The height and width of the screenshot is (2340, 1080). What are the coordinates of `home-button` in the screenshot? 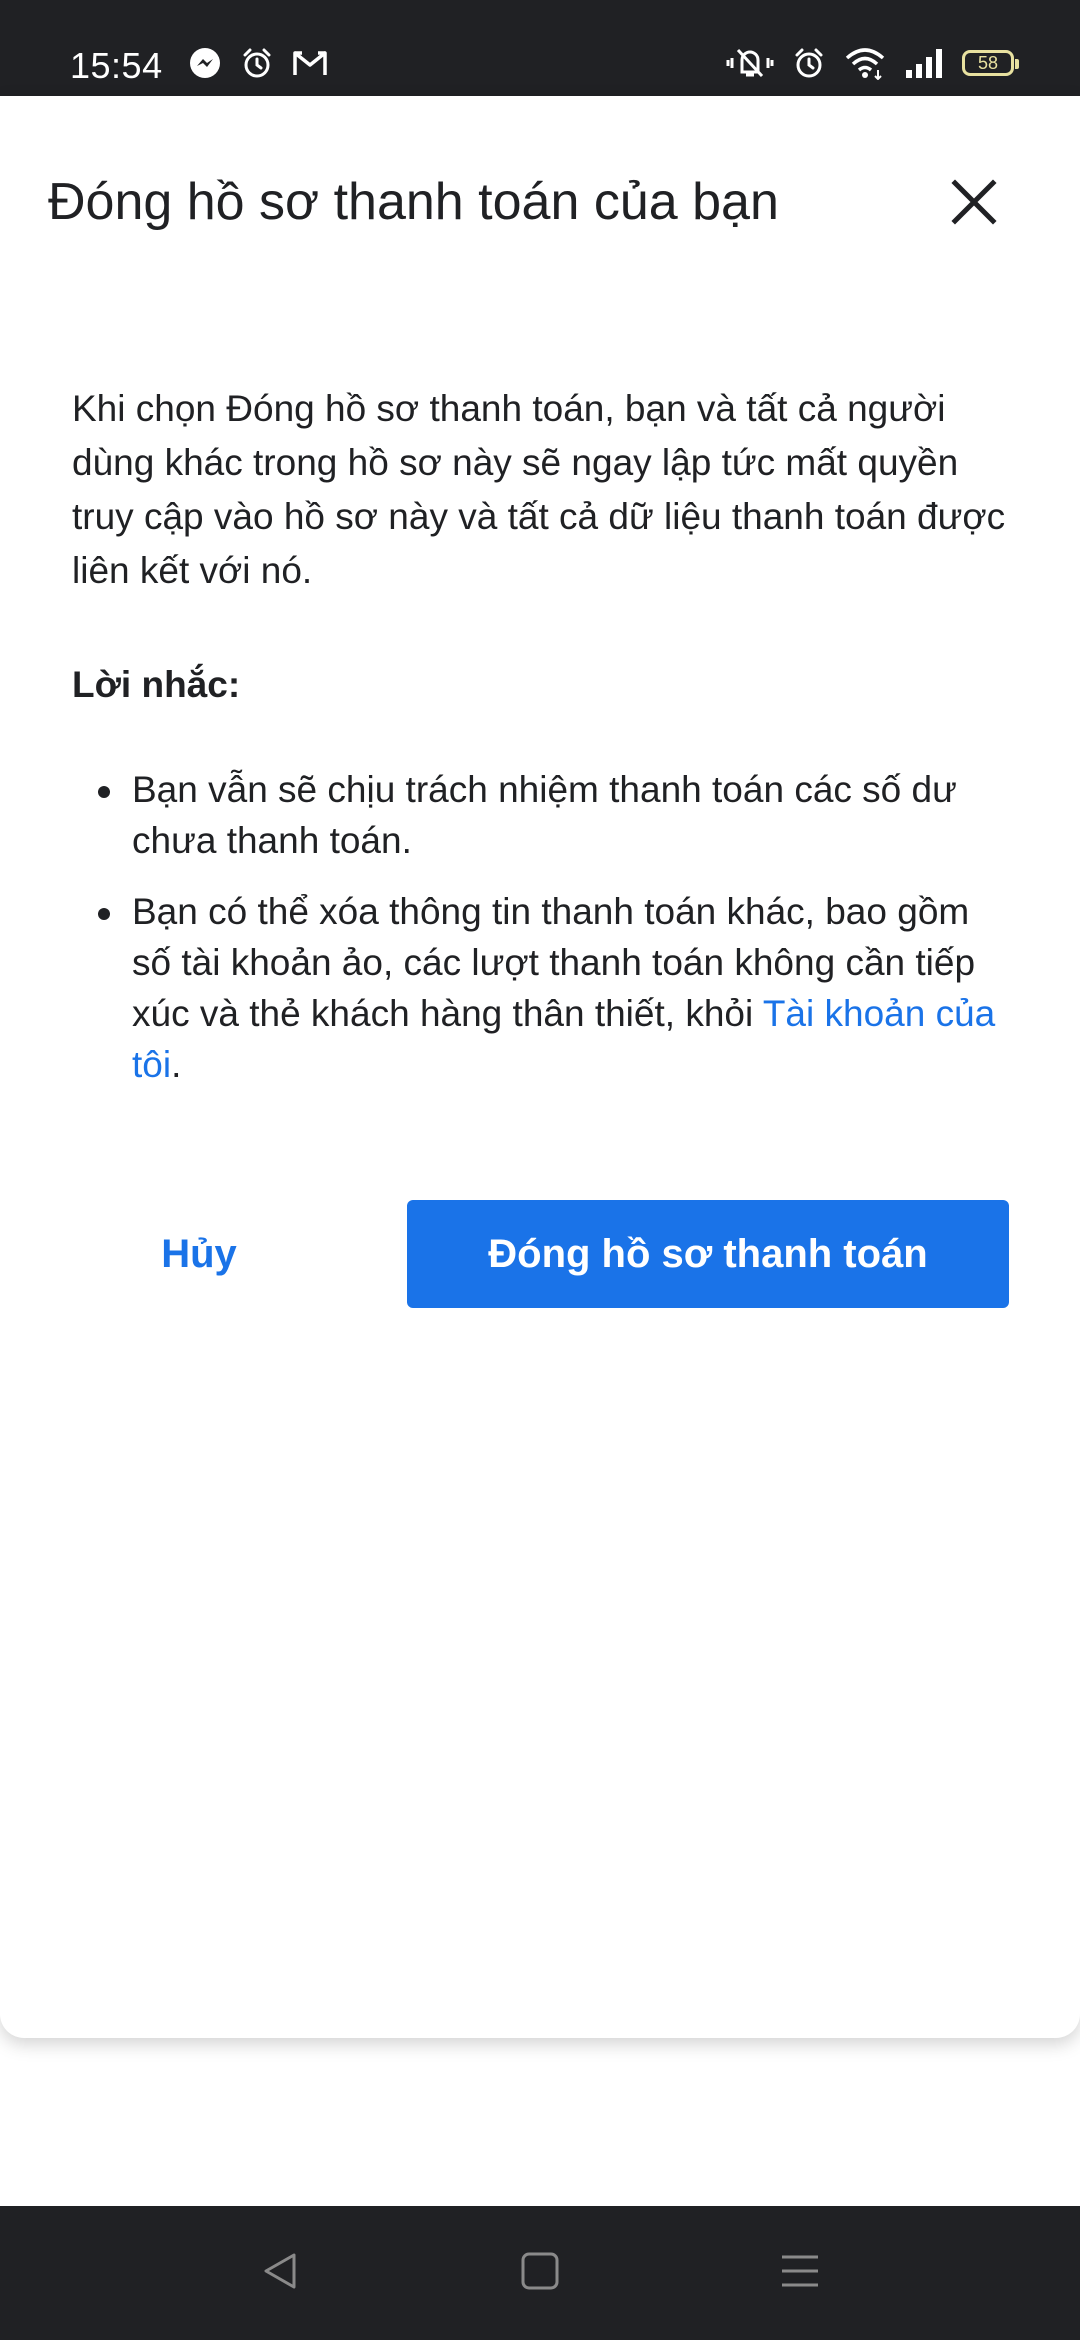 It's located at (540, 2273).